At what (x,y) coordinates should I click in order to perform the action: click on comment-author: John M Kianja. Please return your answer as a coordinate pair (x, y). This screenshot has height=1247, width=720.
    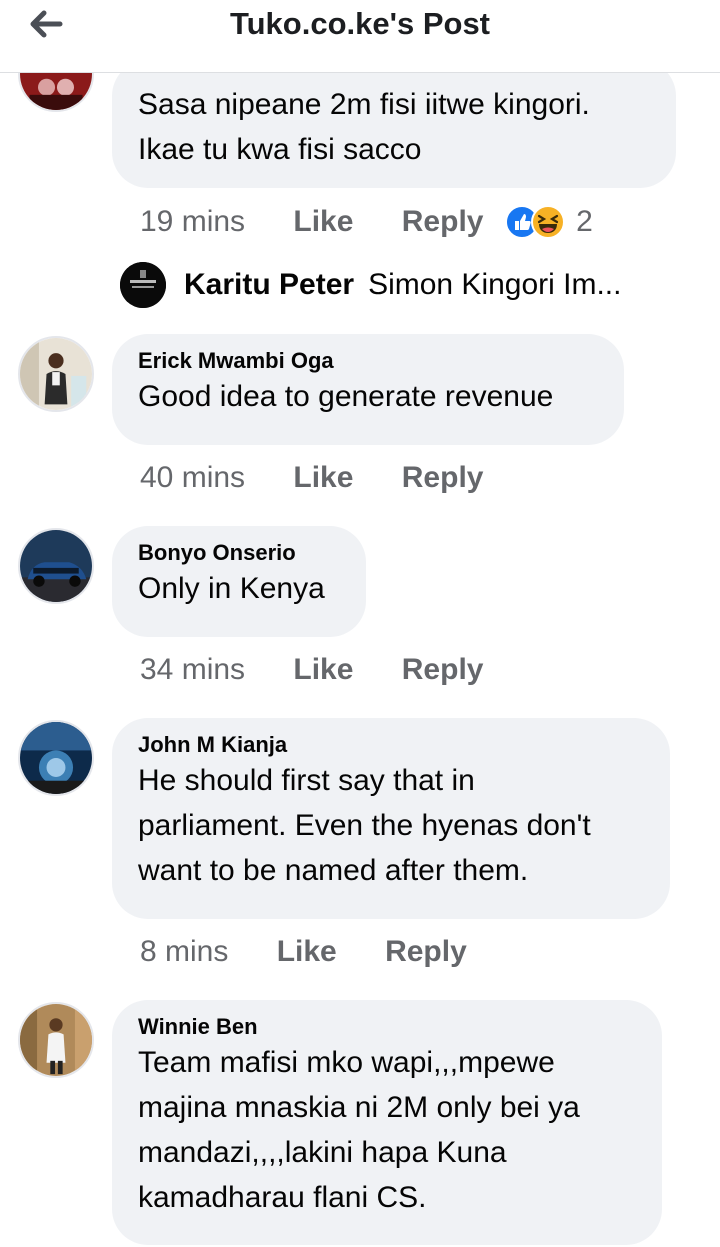
    Looking at the image, I should click on (391, 745).